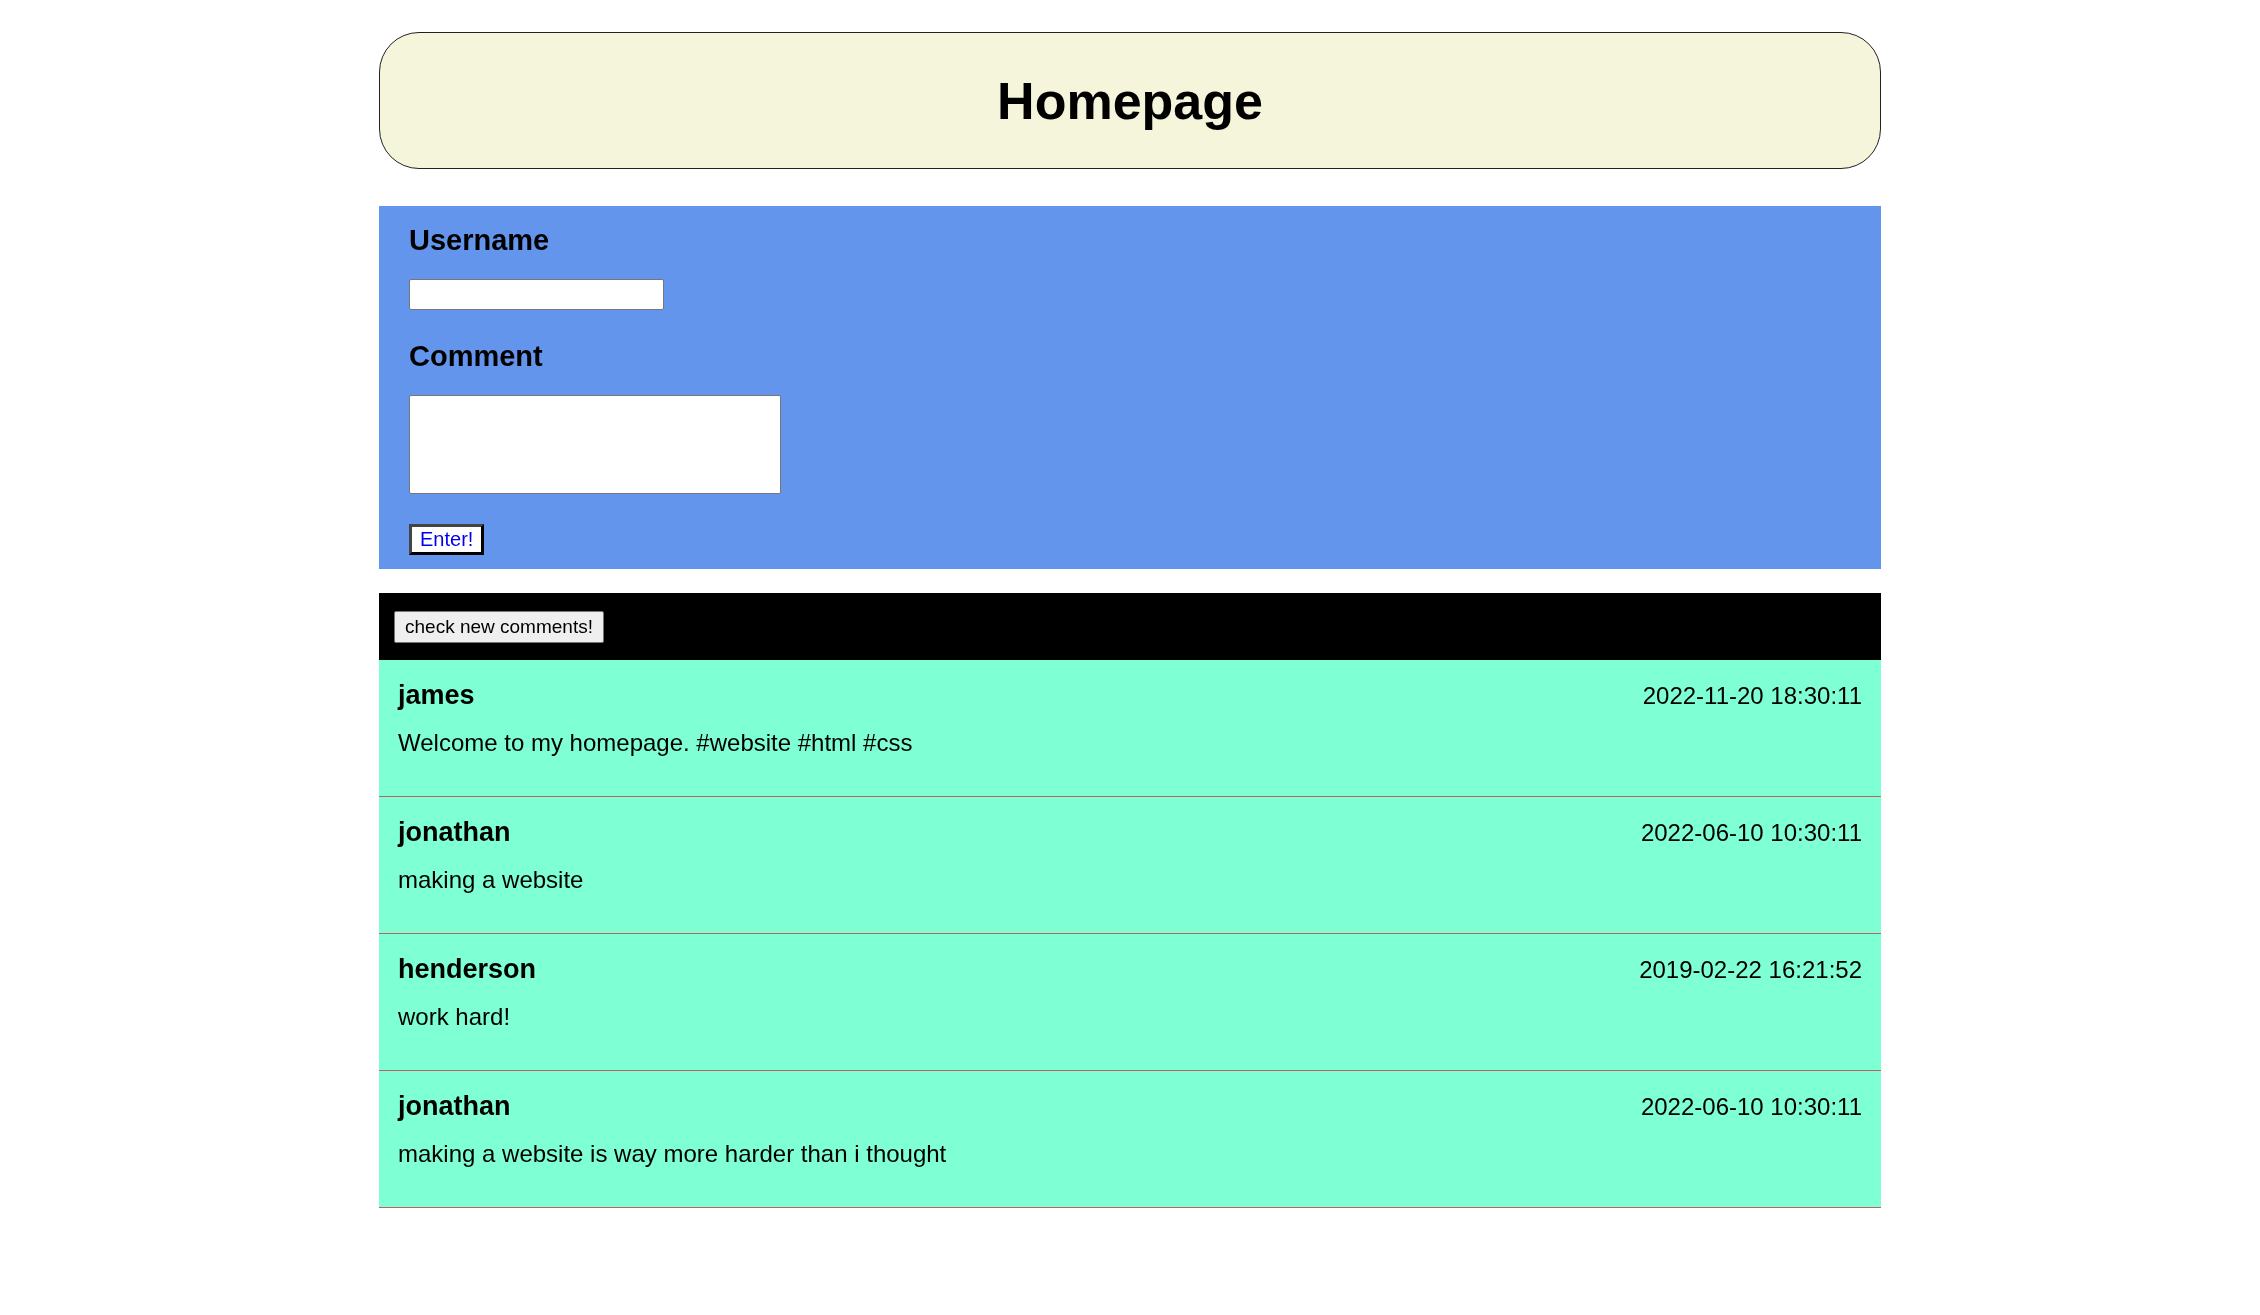  I want to click on check-comments-button: check new comments!, so click(499, 626).